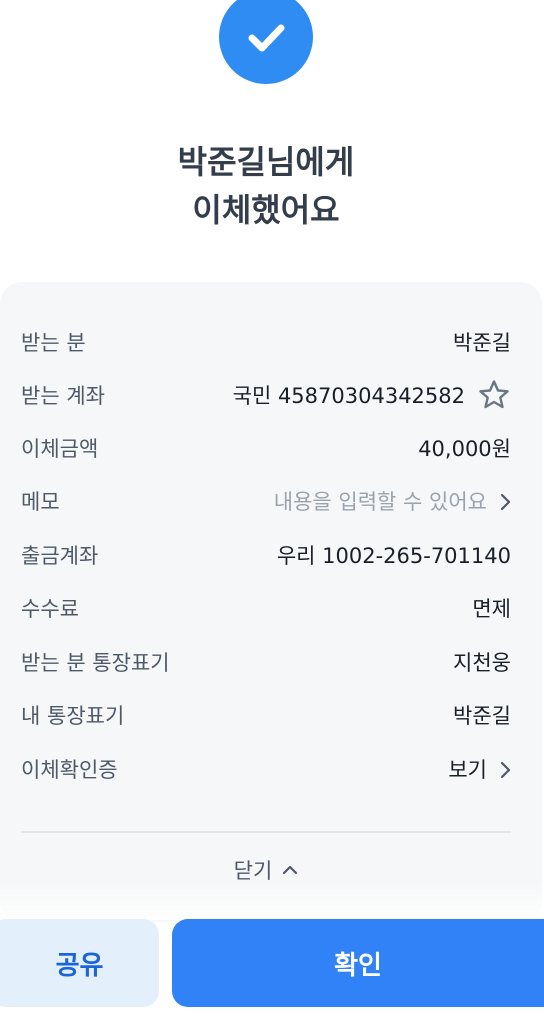 This screenshot has width=544, height=1024. What do you see at coordinates (60, 556) in the screenshot?
I see `detail-label: 출금계좌` at bounding box center [60, 556].